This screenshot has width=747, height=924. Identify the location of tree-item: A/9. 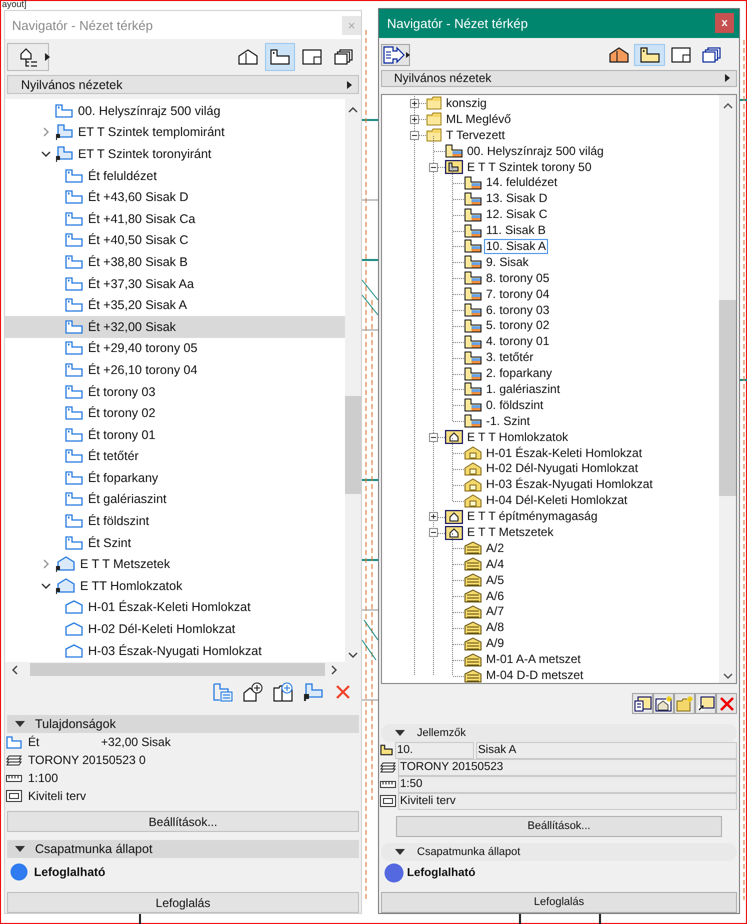
(495, 644).